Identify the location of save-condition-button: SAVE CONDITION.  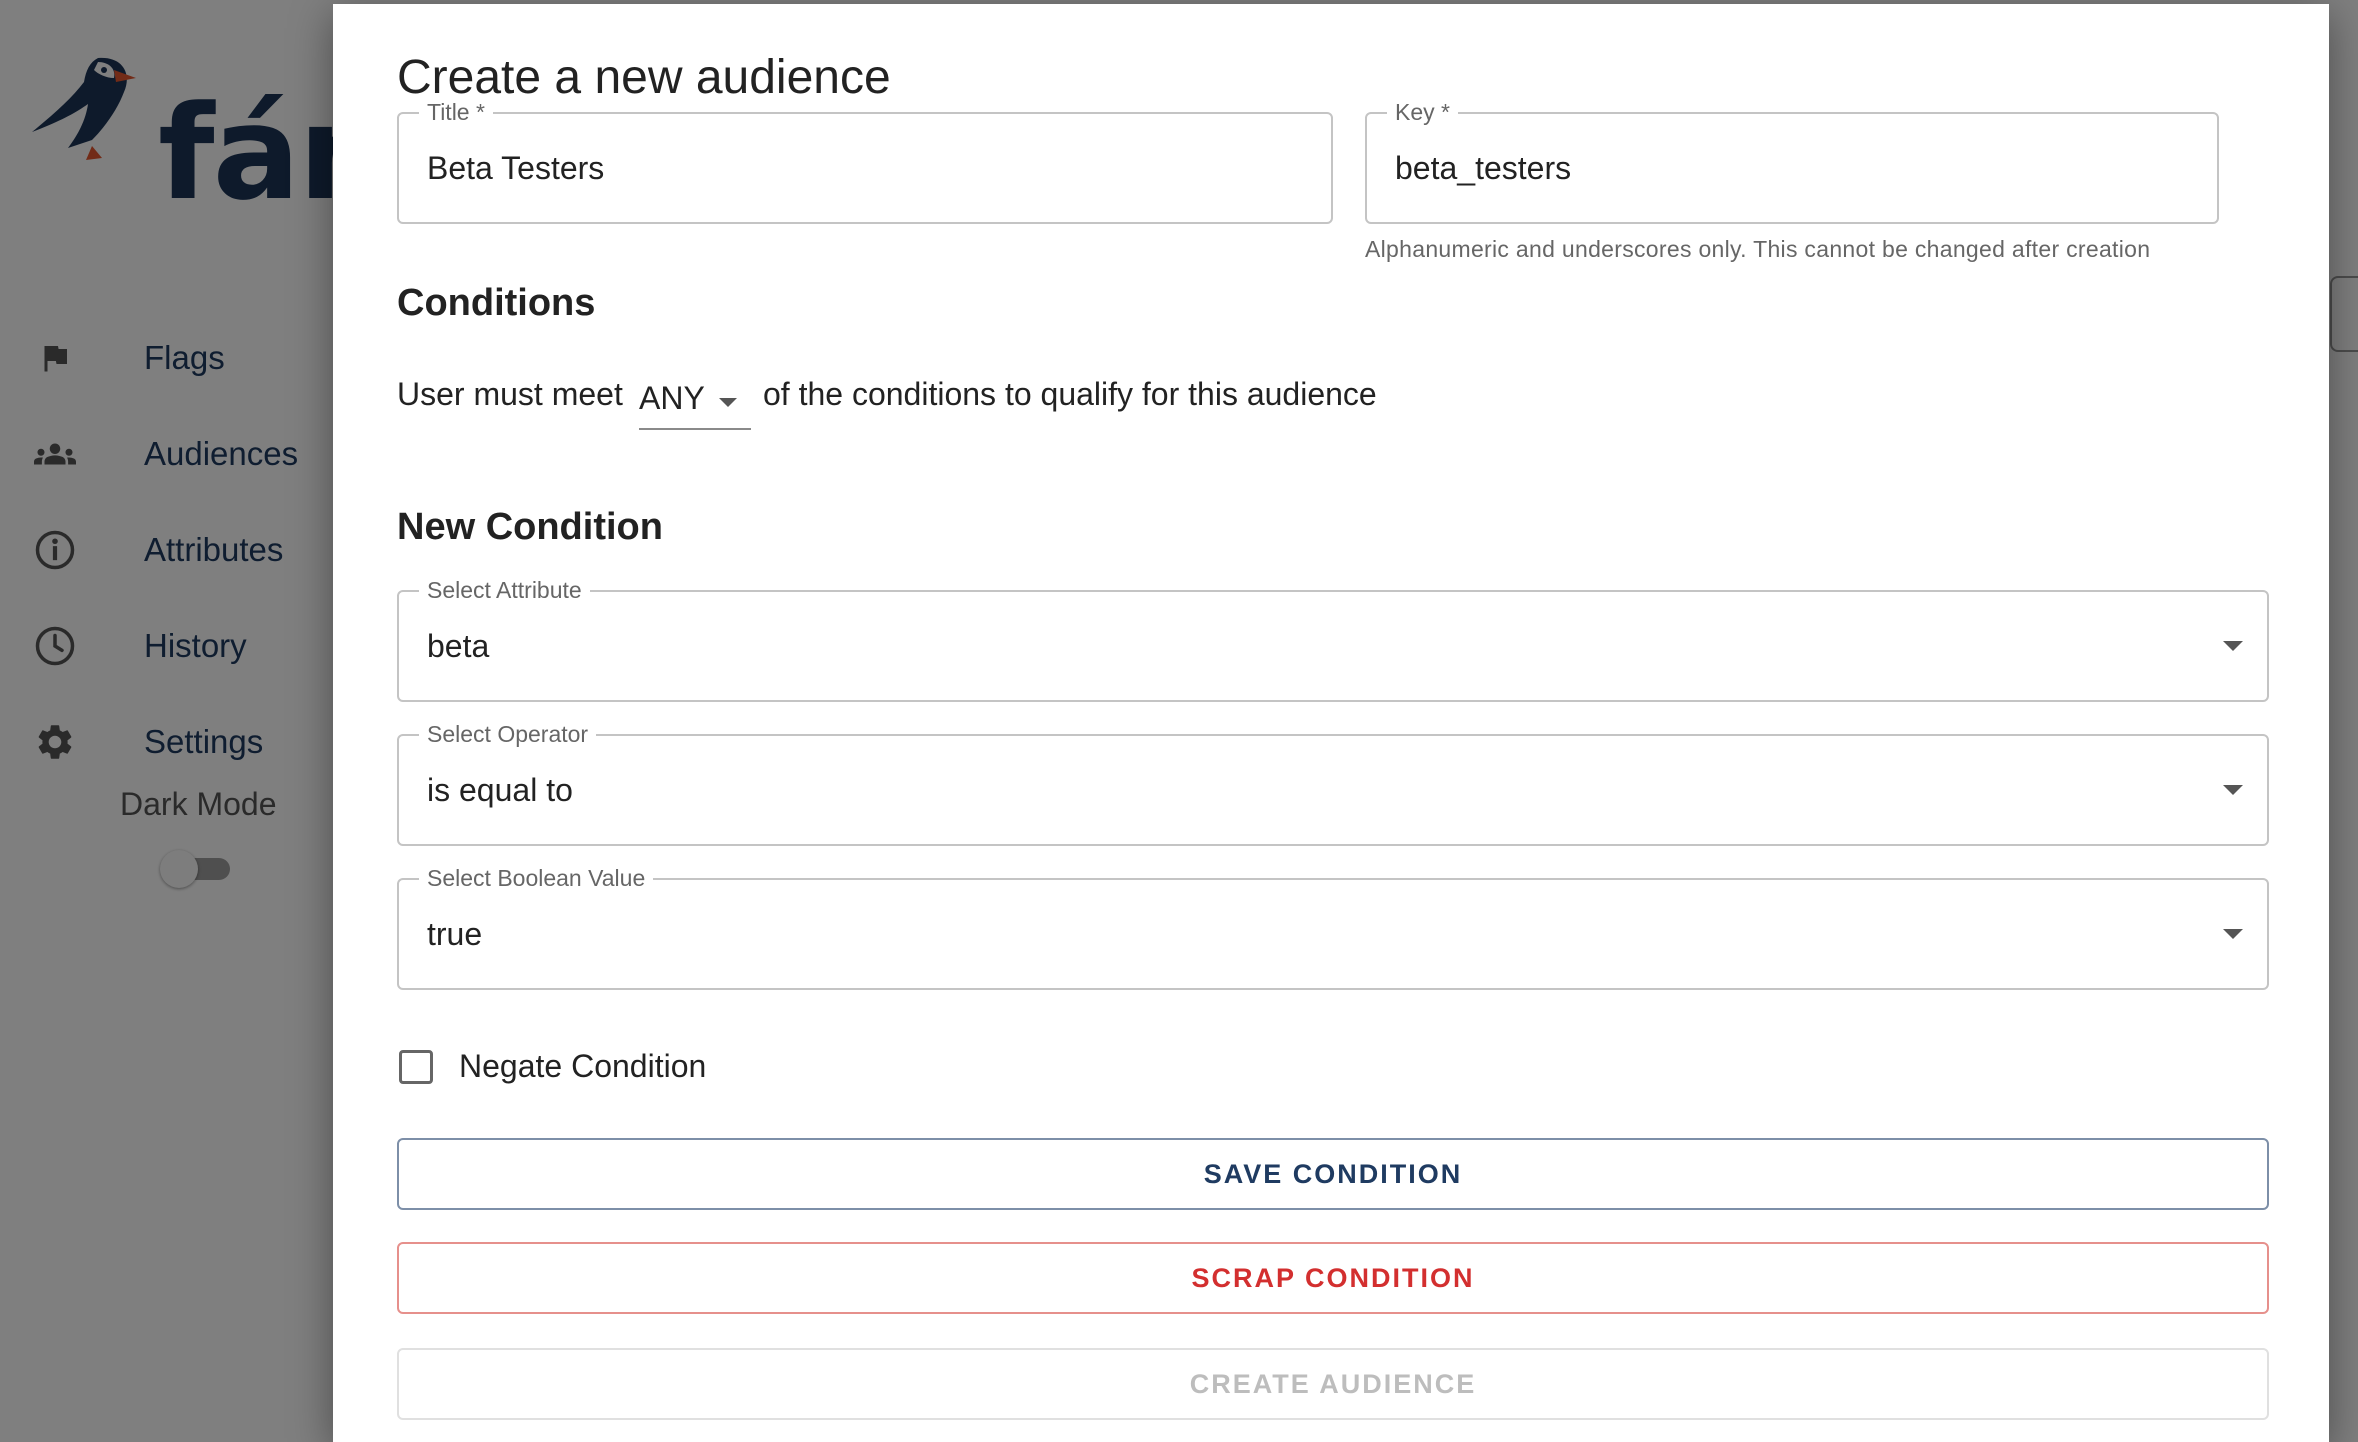
(1333, 1174).